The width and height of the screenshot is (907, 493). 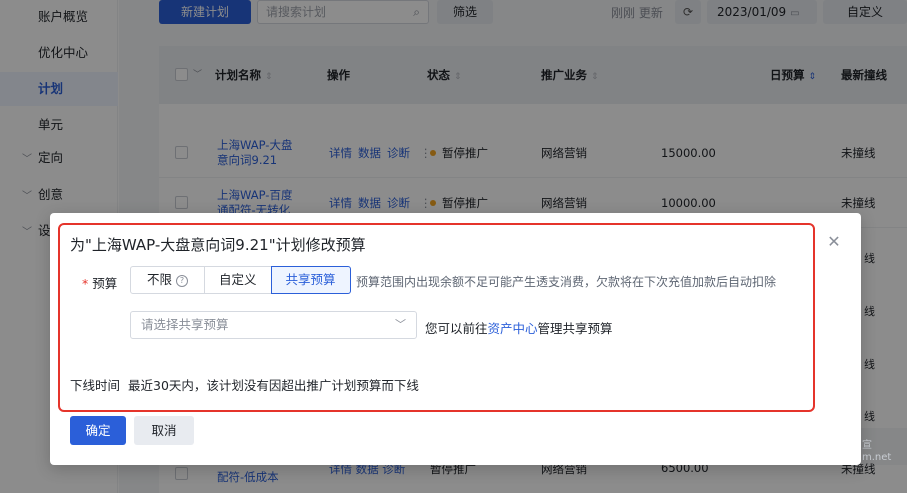 What do you see at coordinates (877, 451) in the screenshot?
I see `watermark: 宣 m.net` at bounding box center [877, 451].